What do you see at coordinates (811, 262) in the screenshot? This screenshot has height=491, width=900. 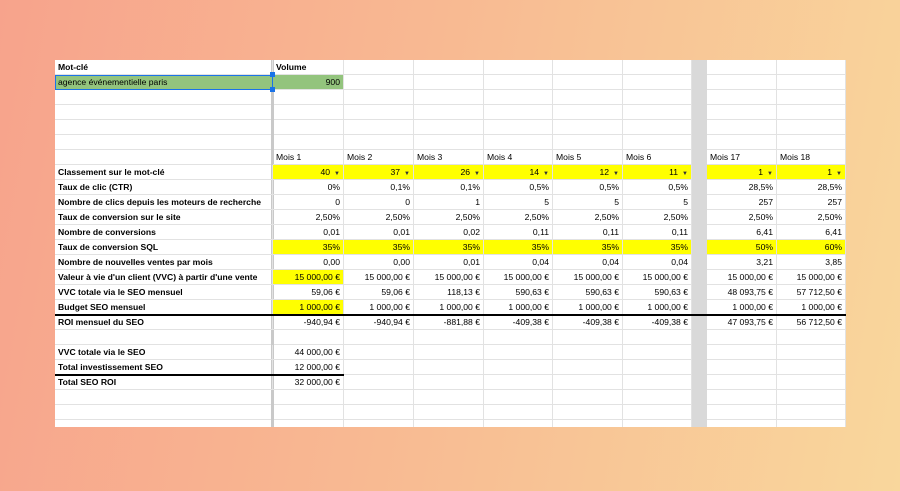 I see `value-cell: 3,85` at bounding box center [811, 262].